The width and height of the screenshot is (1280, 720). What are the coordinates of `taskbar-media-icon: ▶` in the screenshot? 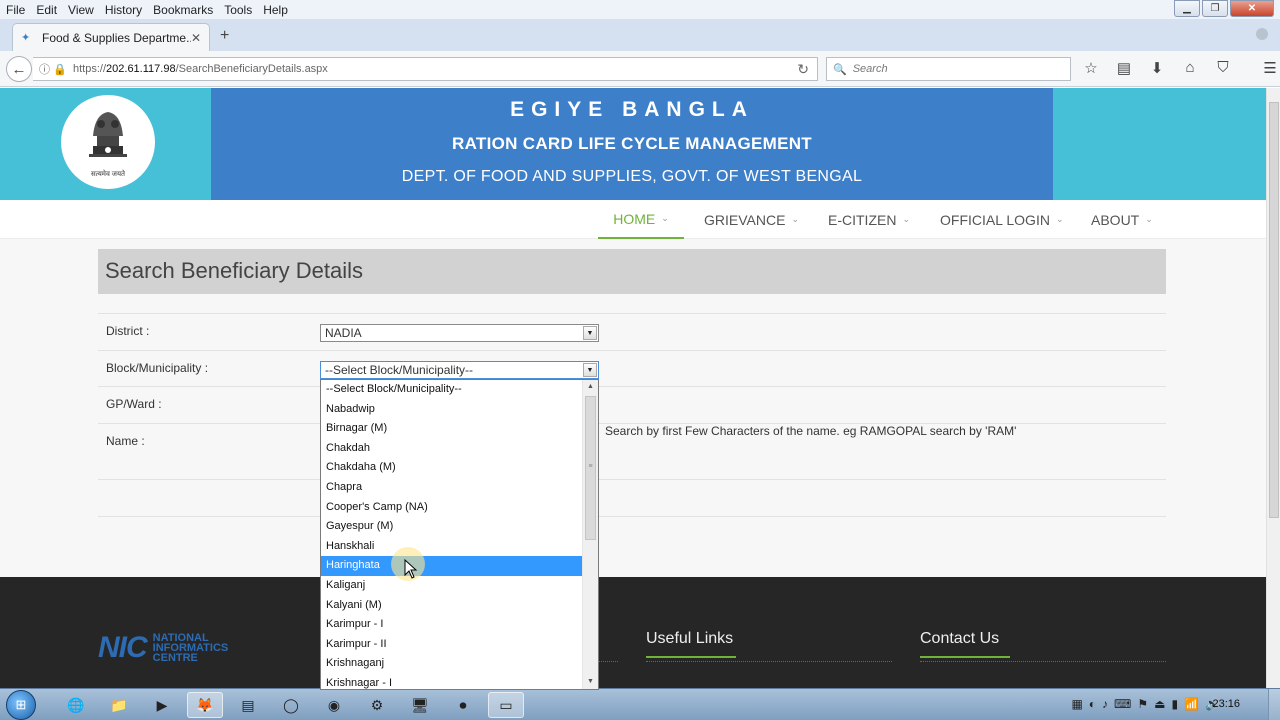 It's located at (162, 705).